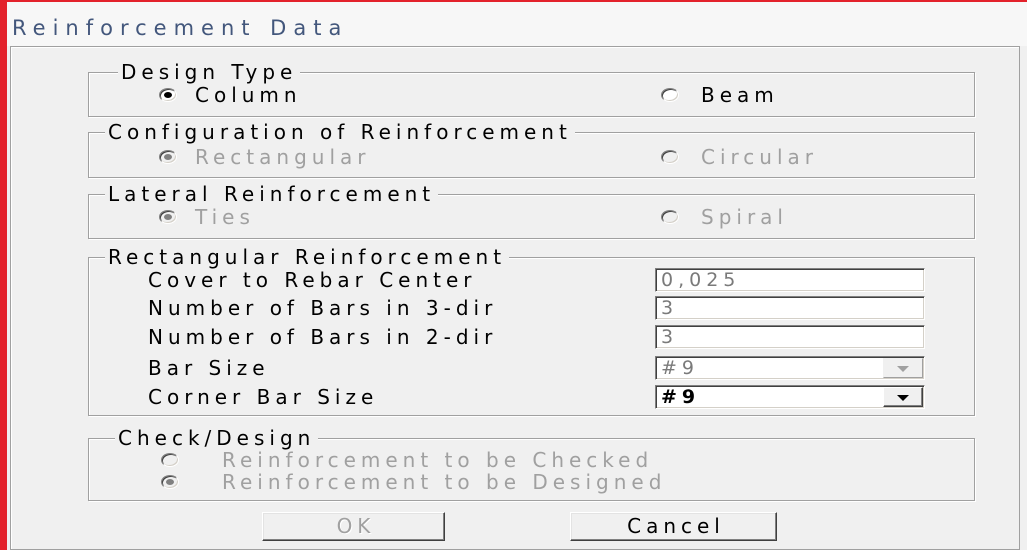 Image resolution: width=1027 pixels, height=550 pixels. What do you see at coordinates (444, 482) in the screenshot?
I see `radio-reinforcement-designed-label: Reinforcement to be Designed` at bounding box center [444, 482].